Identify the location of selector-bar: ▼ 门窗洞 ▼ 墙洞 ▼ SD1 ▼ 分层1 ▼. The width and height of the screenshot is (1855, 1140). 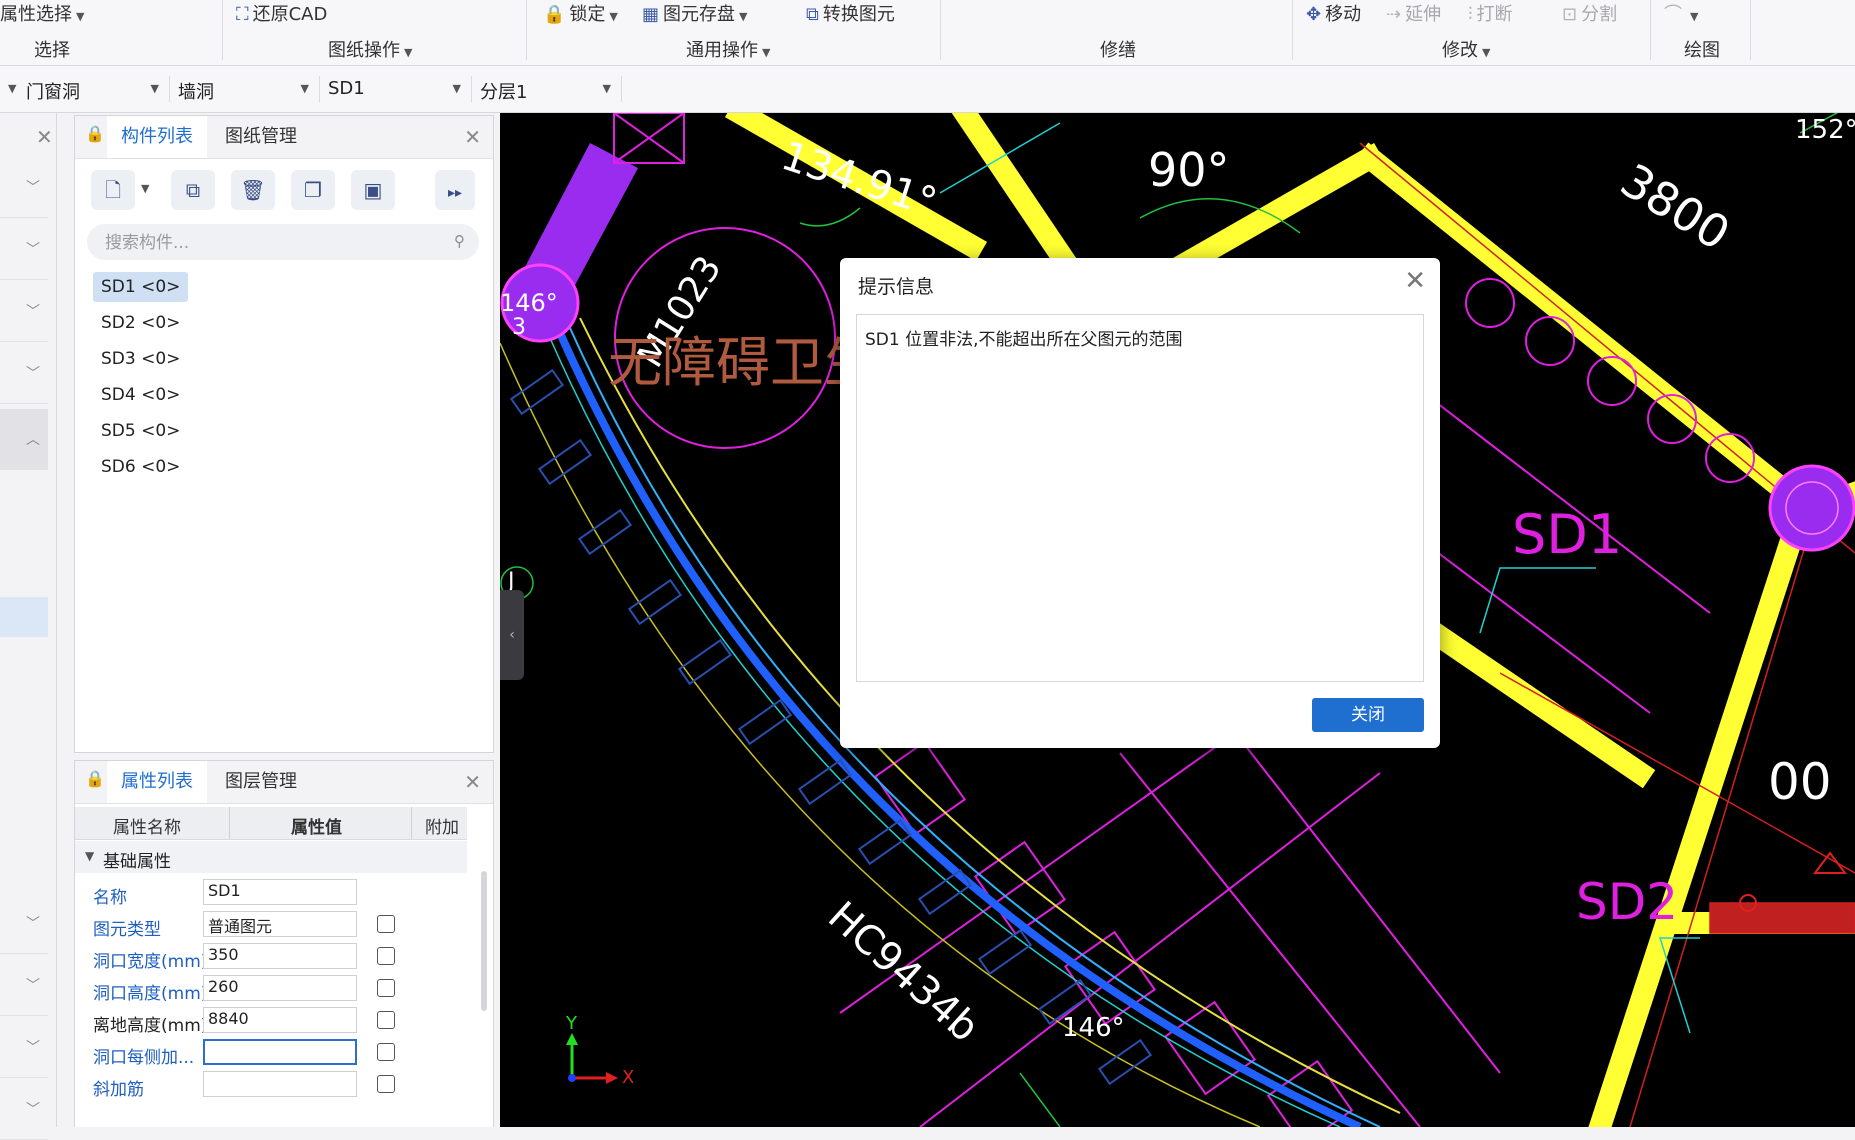
(927, 89).